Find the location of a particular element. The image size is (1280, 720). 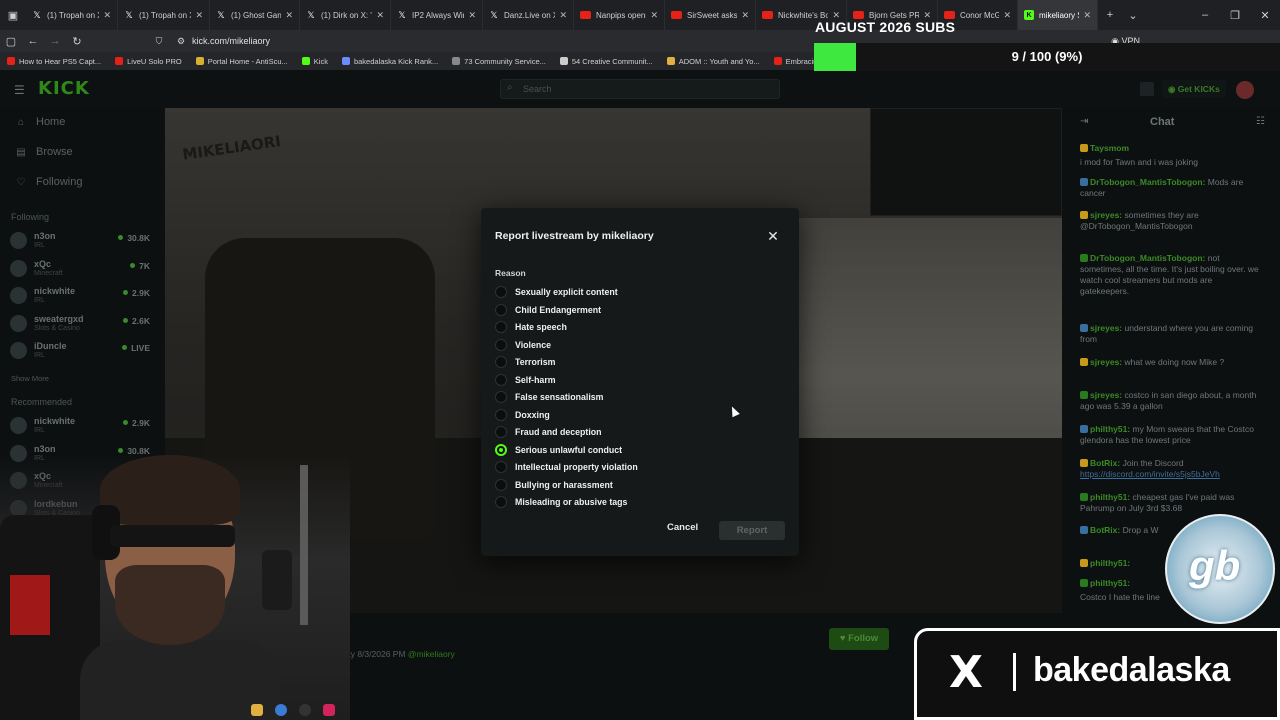

reason-option: Sexually explicit content is located at coordinates (556, 292).